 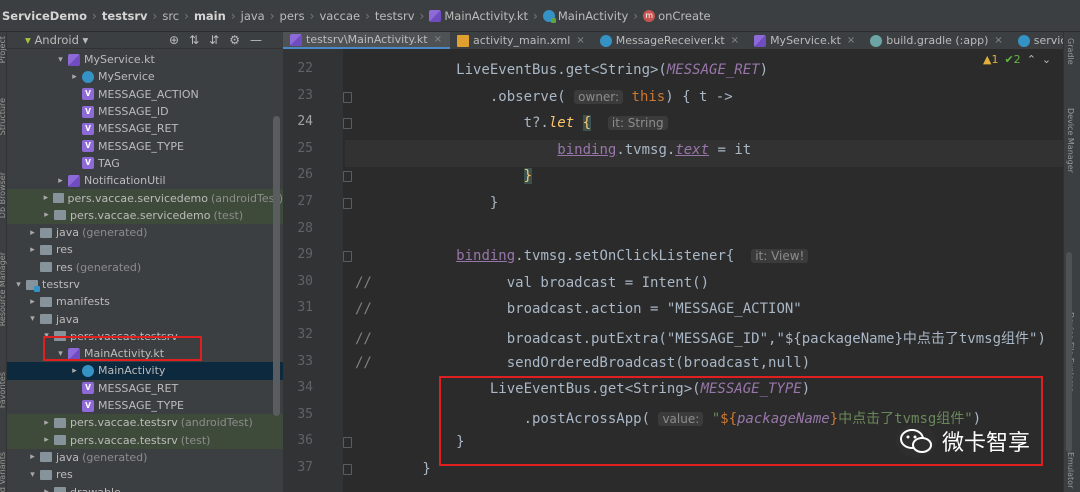 I want to click on ok-count: ✔2, so click(x=1012, y=59).